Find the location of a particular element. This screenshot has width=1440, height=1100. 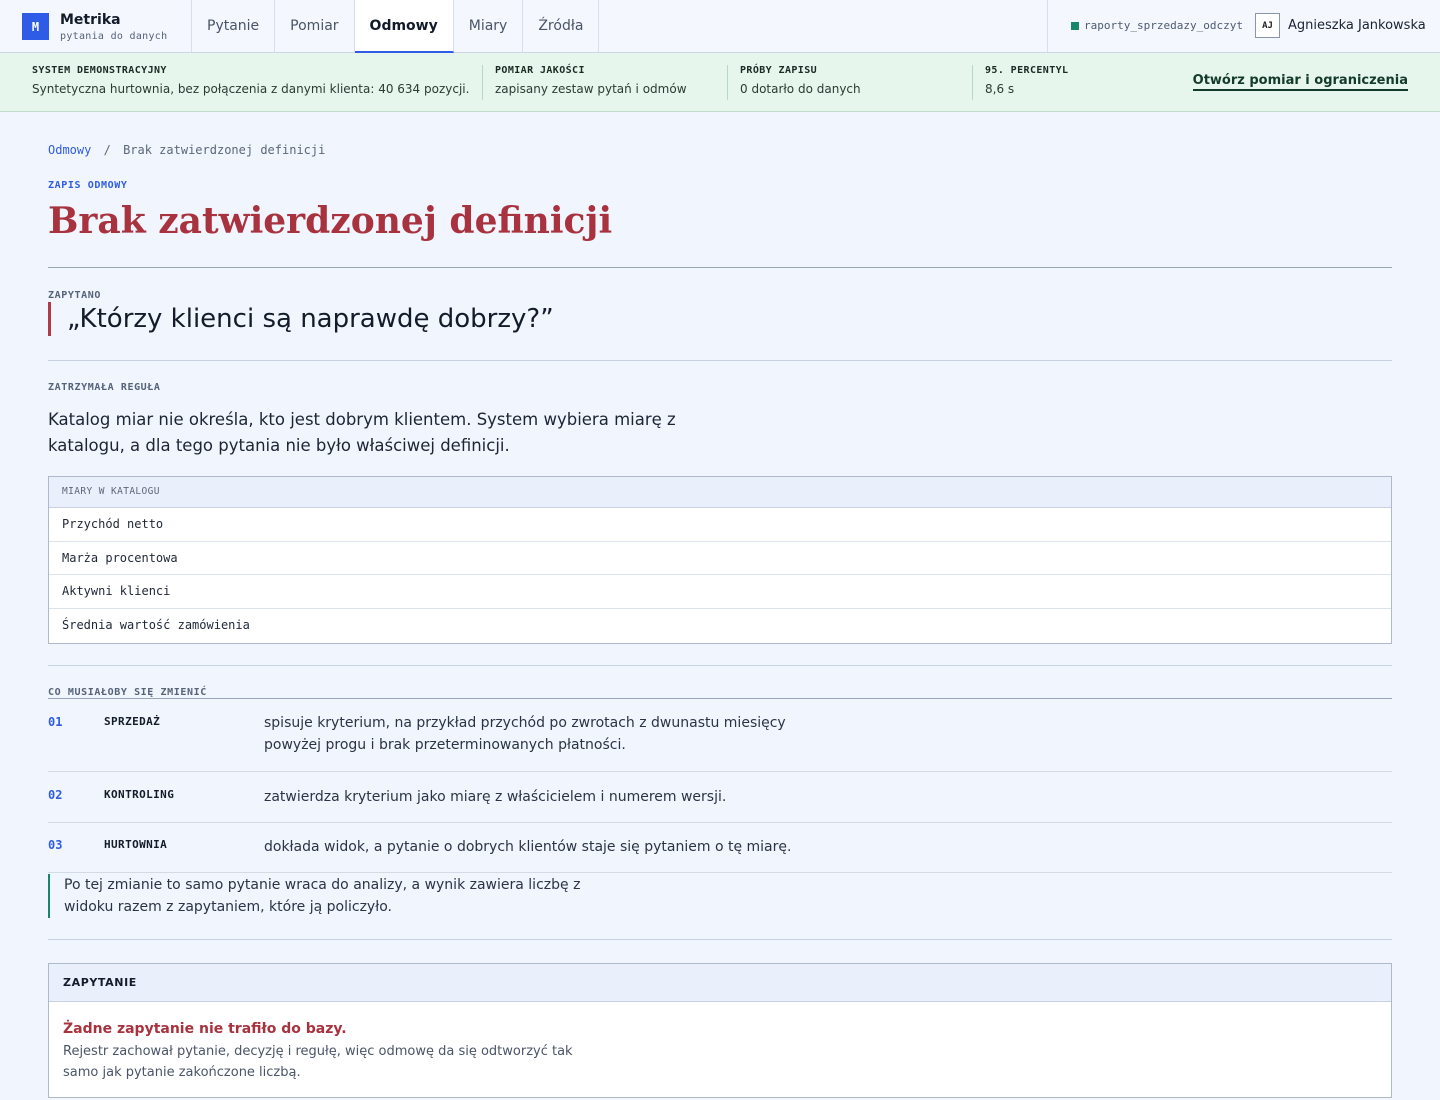

catalog-item: Marża procentowa is located at coordinates (720, 559).